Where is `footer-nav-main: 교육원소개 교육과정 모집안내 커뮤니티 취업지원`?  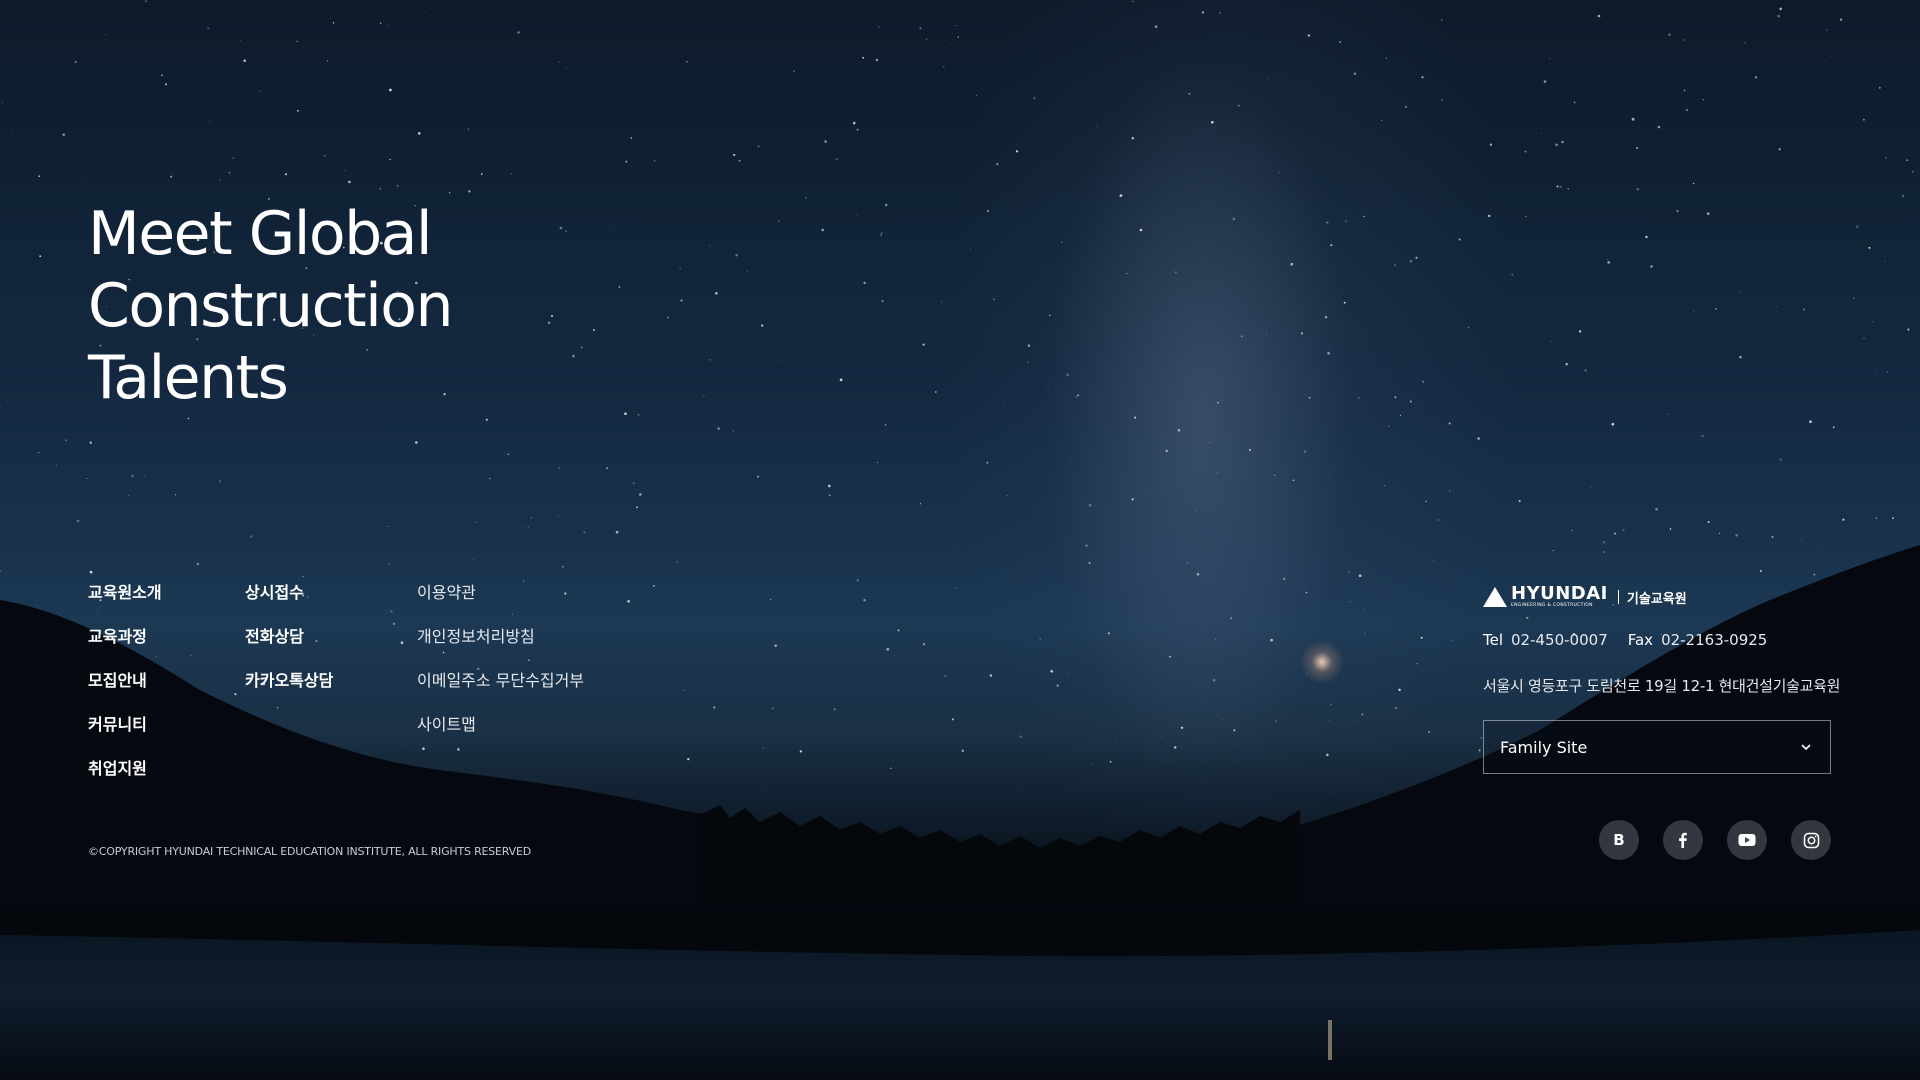 footer-nav-main: 교육원소개 교육과정 모집안내 커뮤니티 취업지원 is located at coordinates (125, 688).